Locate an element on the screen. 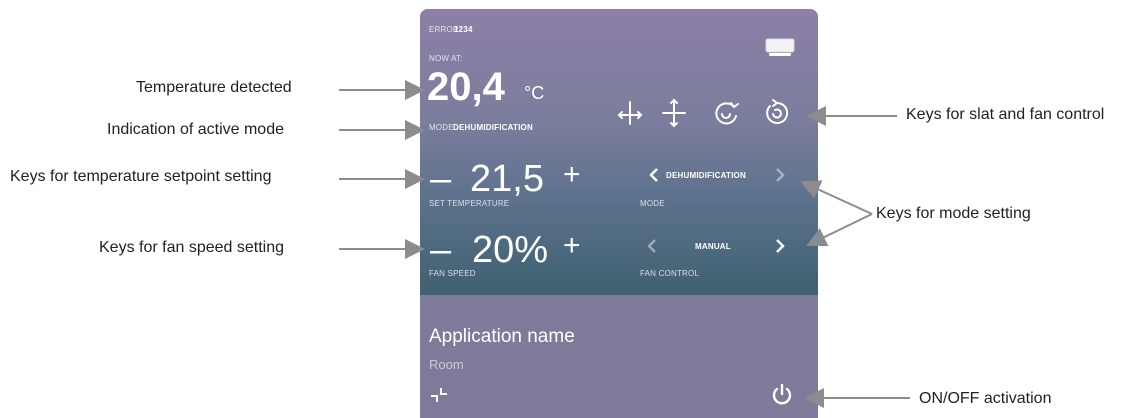 The width and height of the screenshot is (1142, 418). slat-vertical-icon is located at coordinates (674, 113).